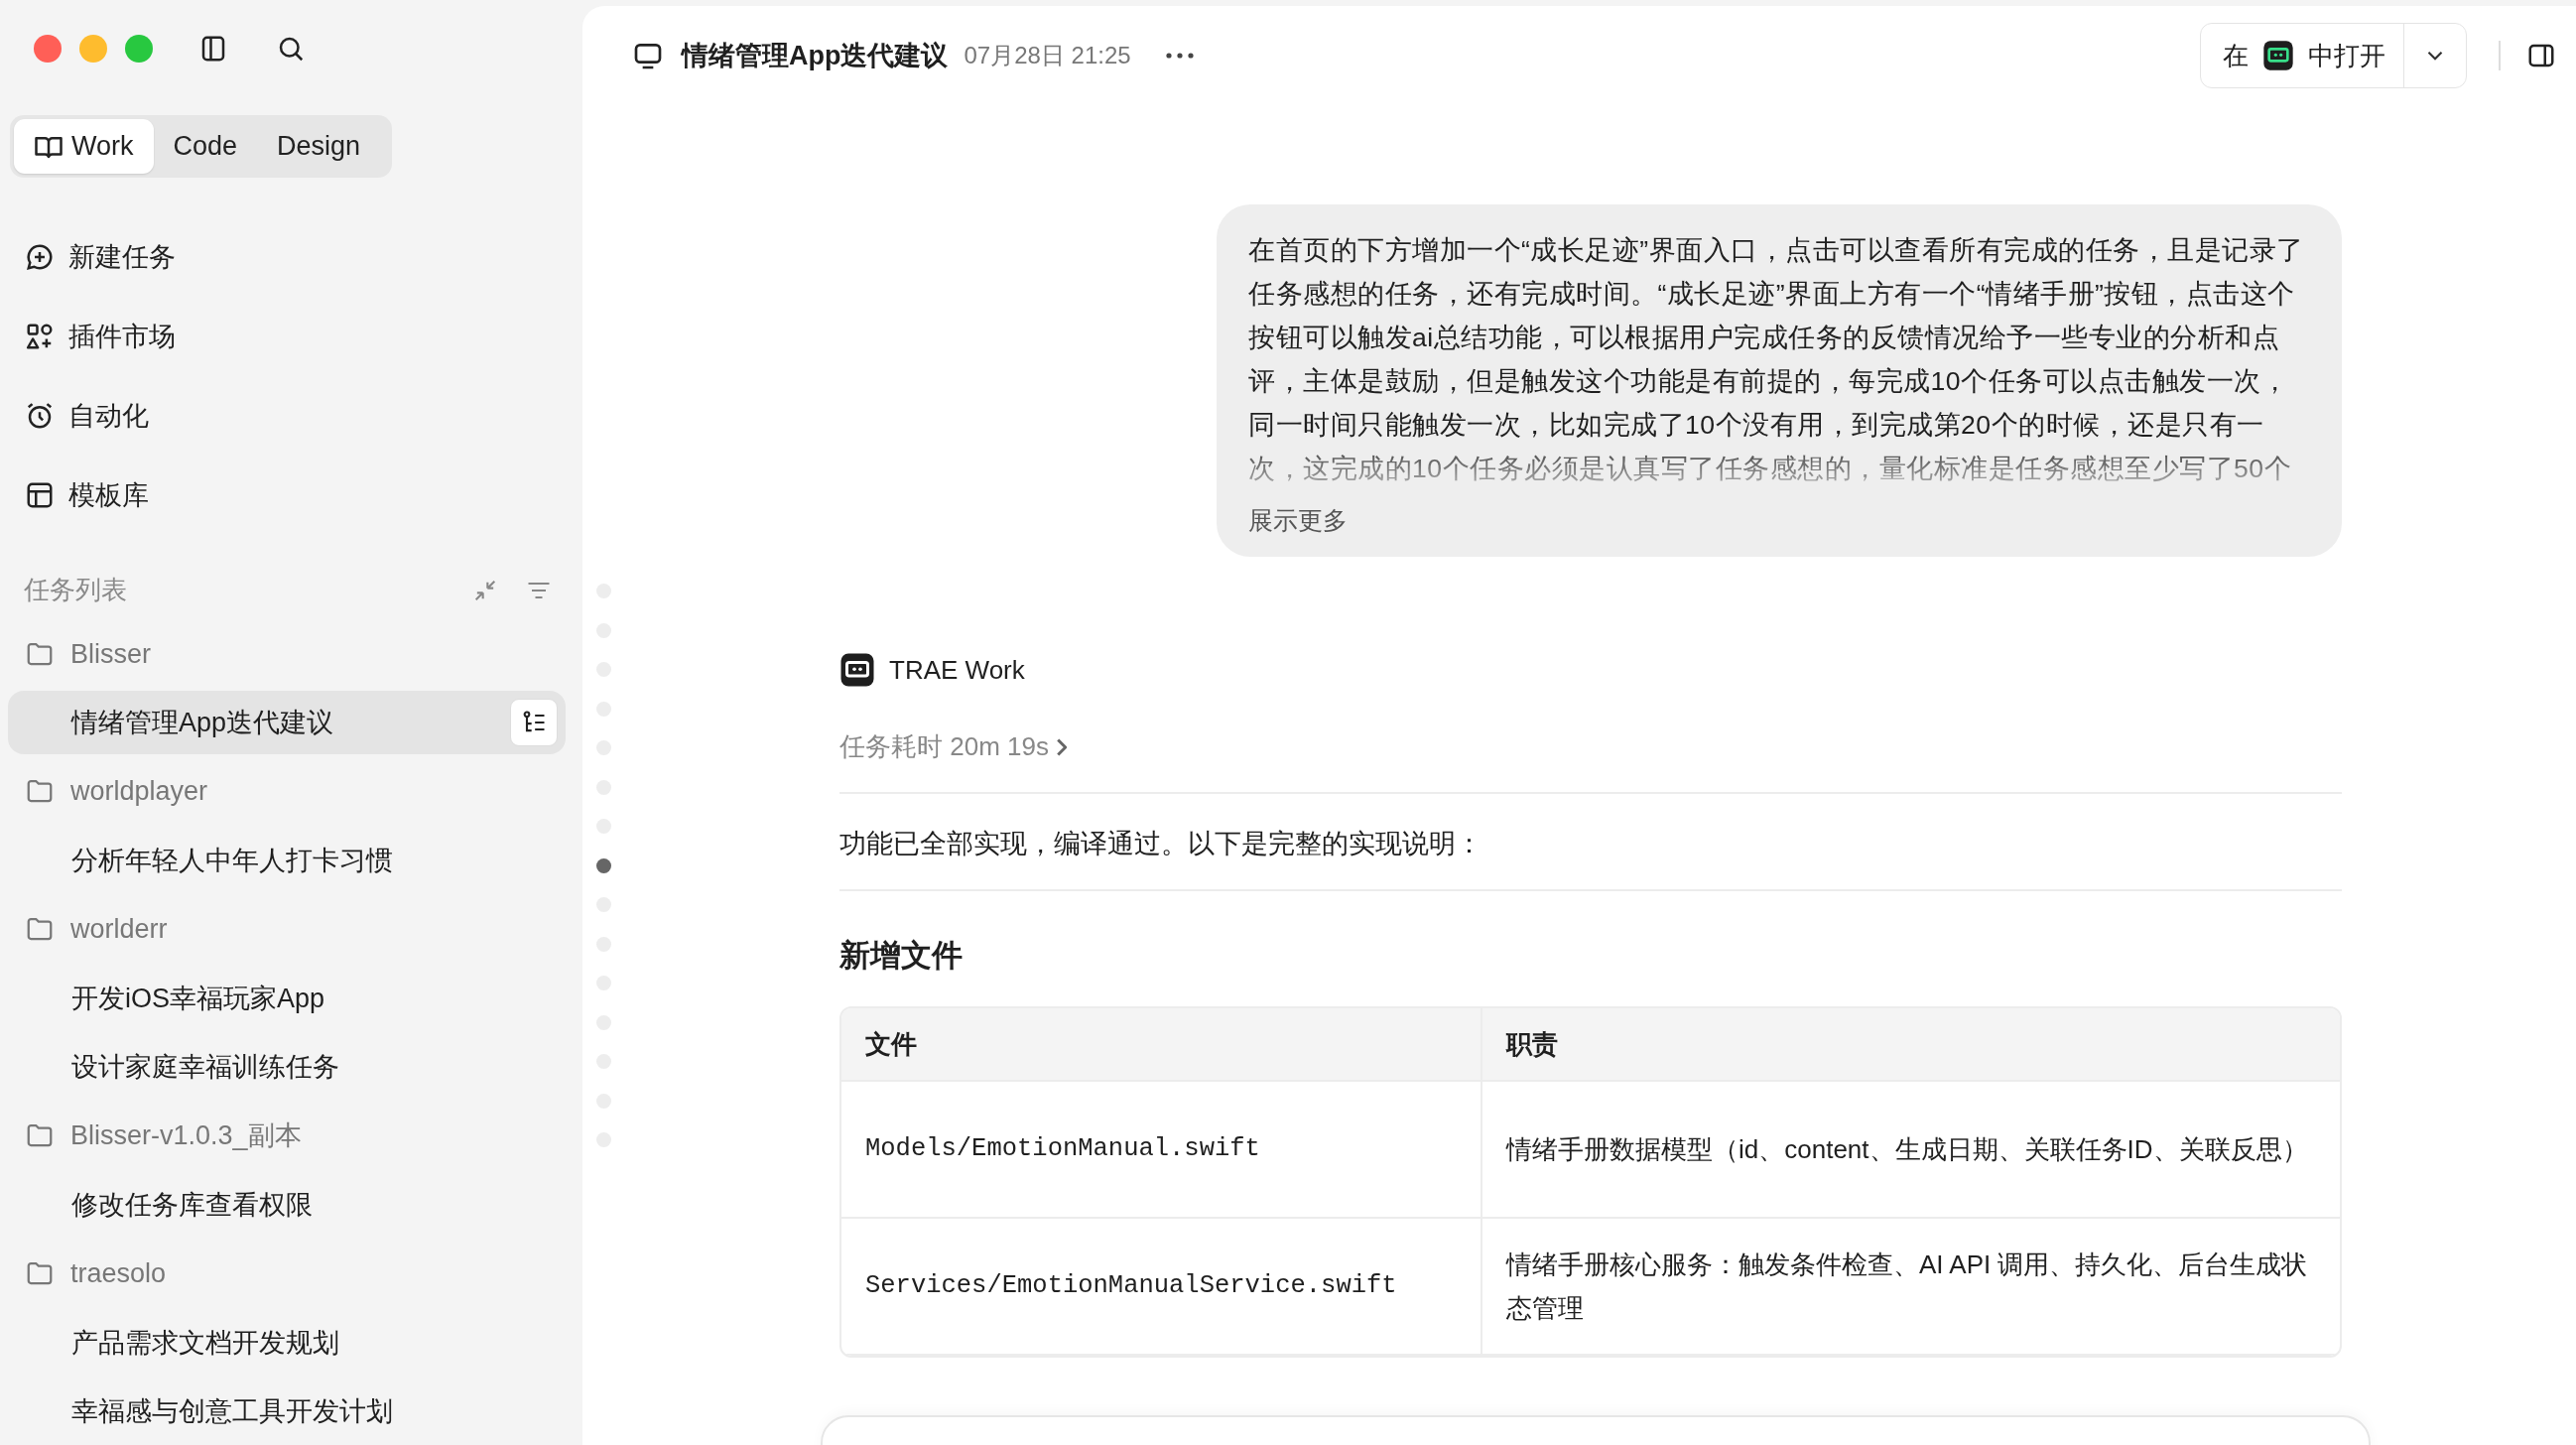 The height and width of the screenshot is (1445, 2576). What do you see at coordinates (291, 1273) in the screenshot?
I see `folder-item: traesolo` at bounding box center [291, 1273].